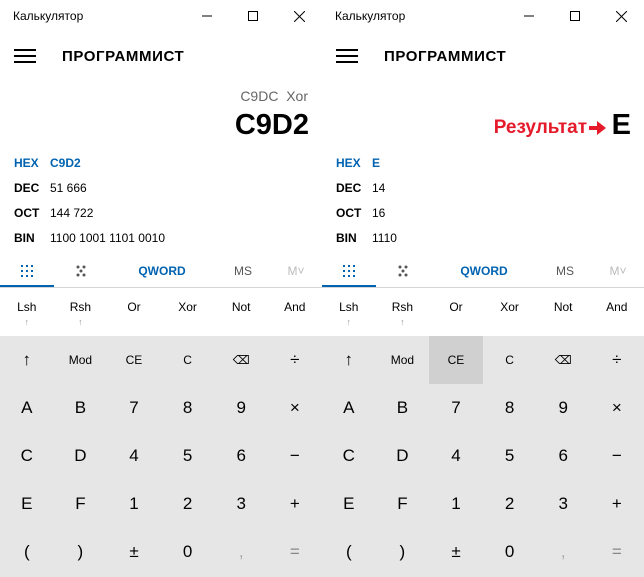  What do you see at coordinates (360, 188) in the screenshot?
I see `radix-dec-row: DEC 14` at bounding box center [360, 188].